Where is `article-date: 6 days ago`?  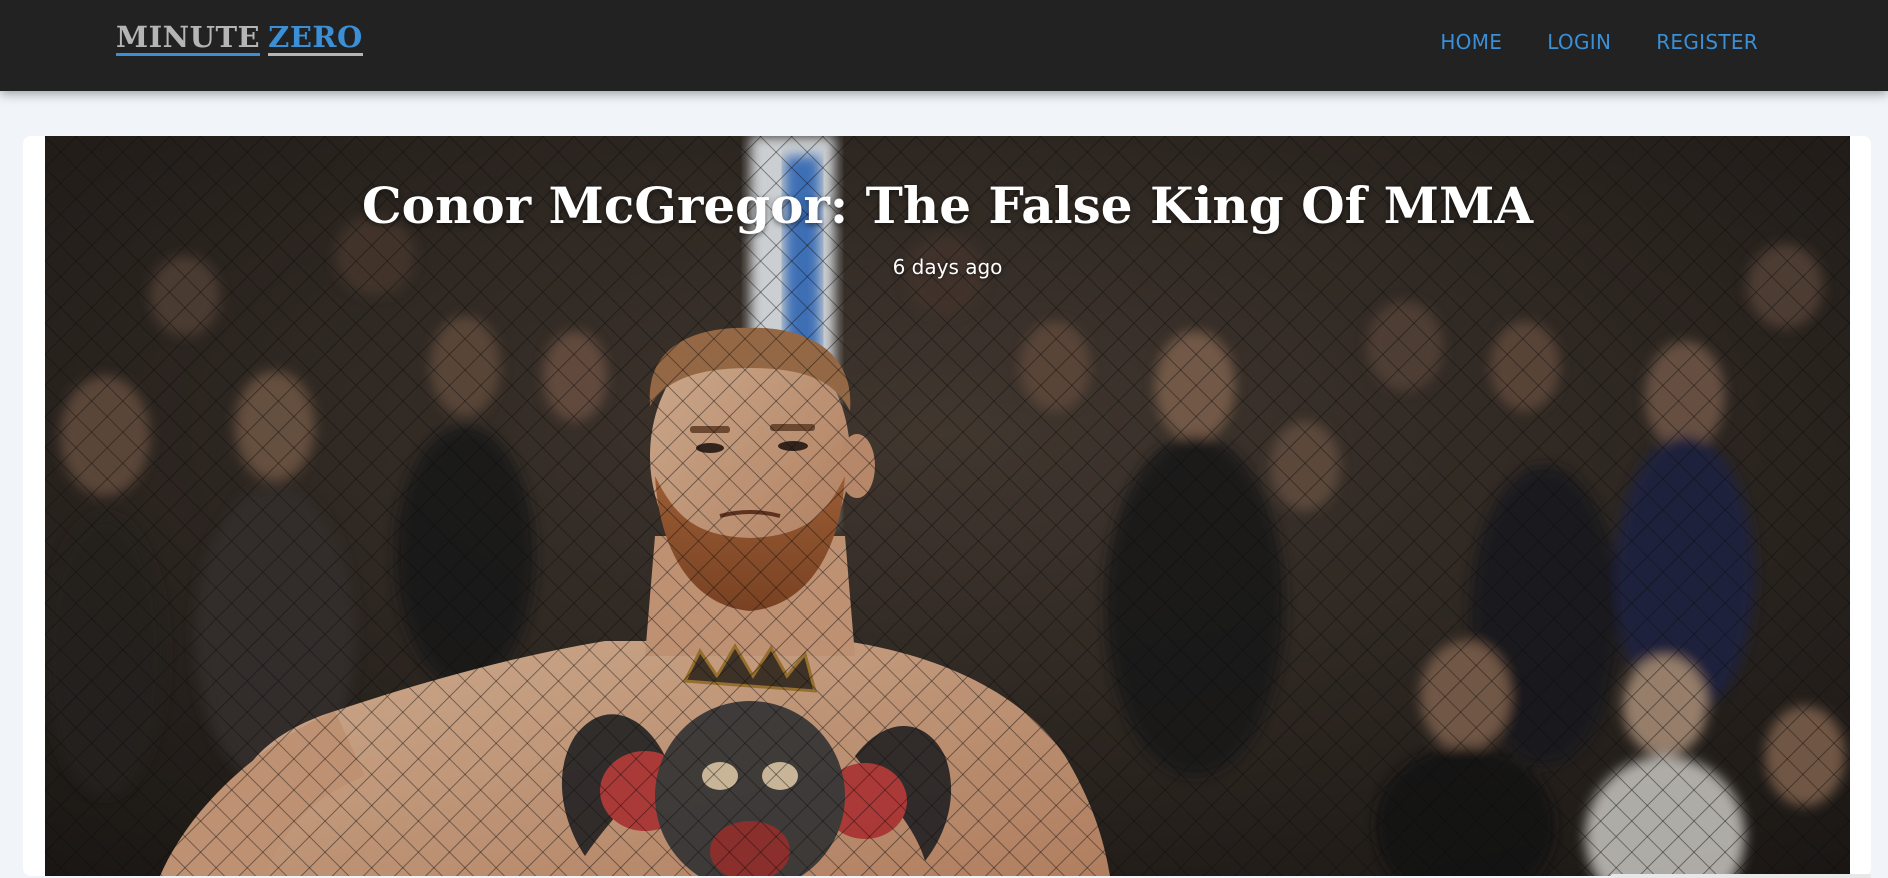
article-date: 6 days ago is located at coordinates (947, 267).